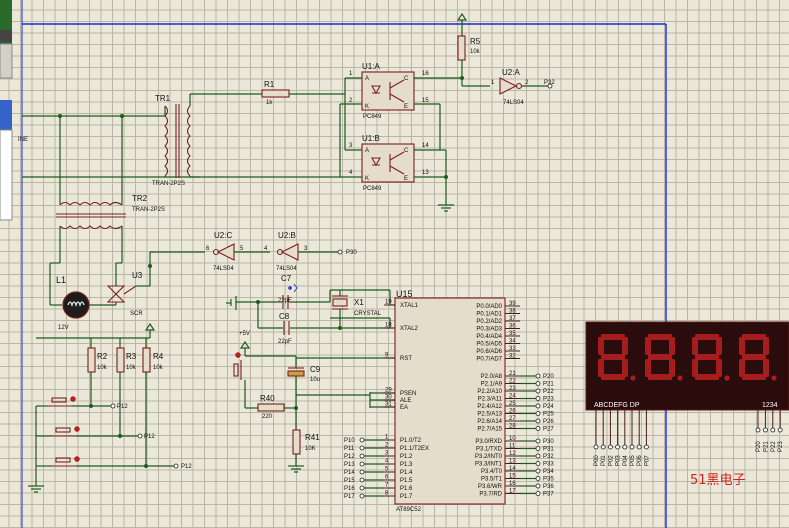 The height and width of the screenshot is (528, 789). Describe the element at coordinates (269, 103) in the screenshot. I see `r1-value: 1k` at that location.